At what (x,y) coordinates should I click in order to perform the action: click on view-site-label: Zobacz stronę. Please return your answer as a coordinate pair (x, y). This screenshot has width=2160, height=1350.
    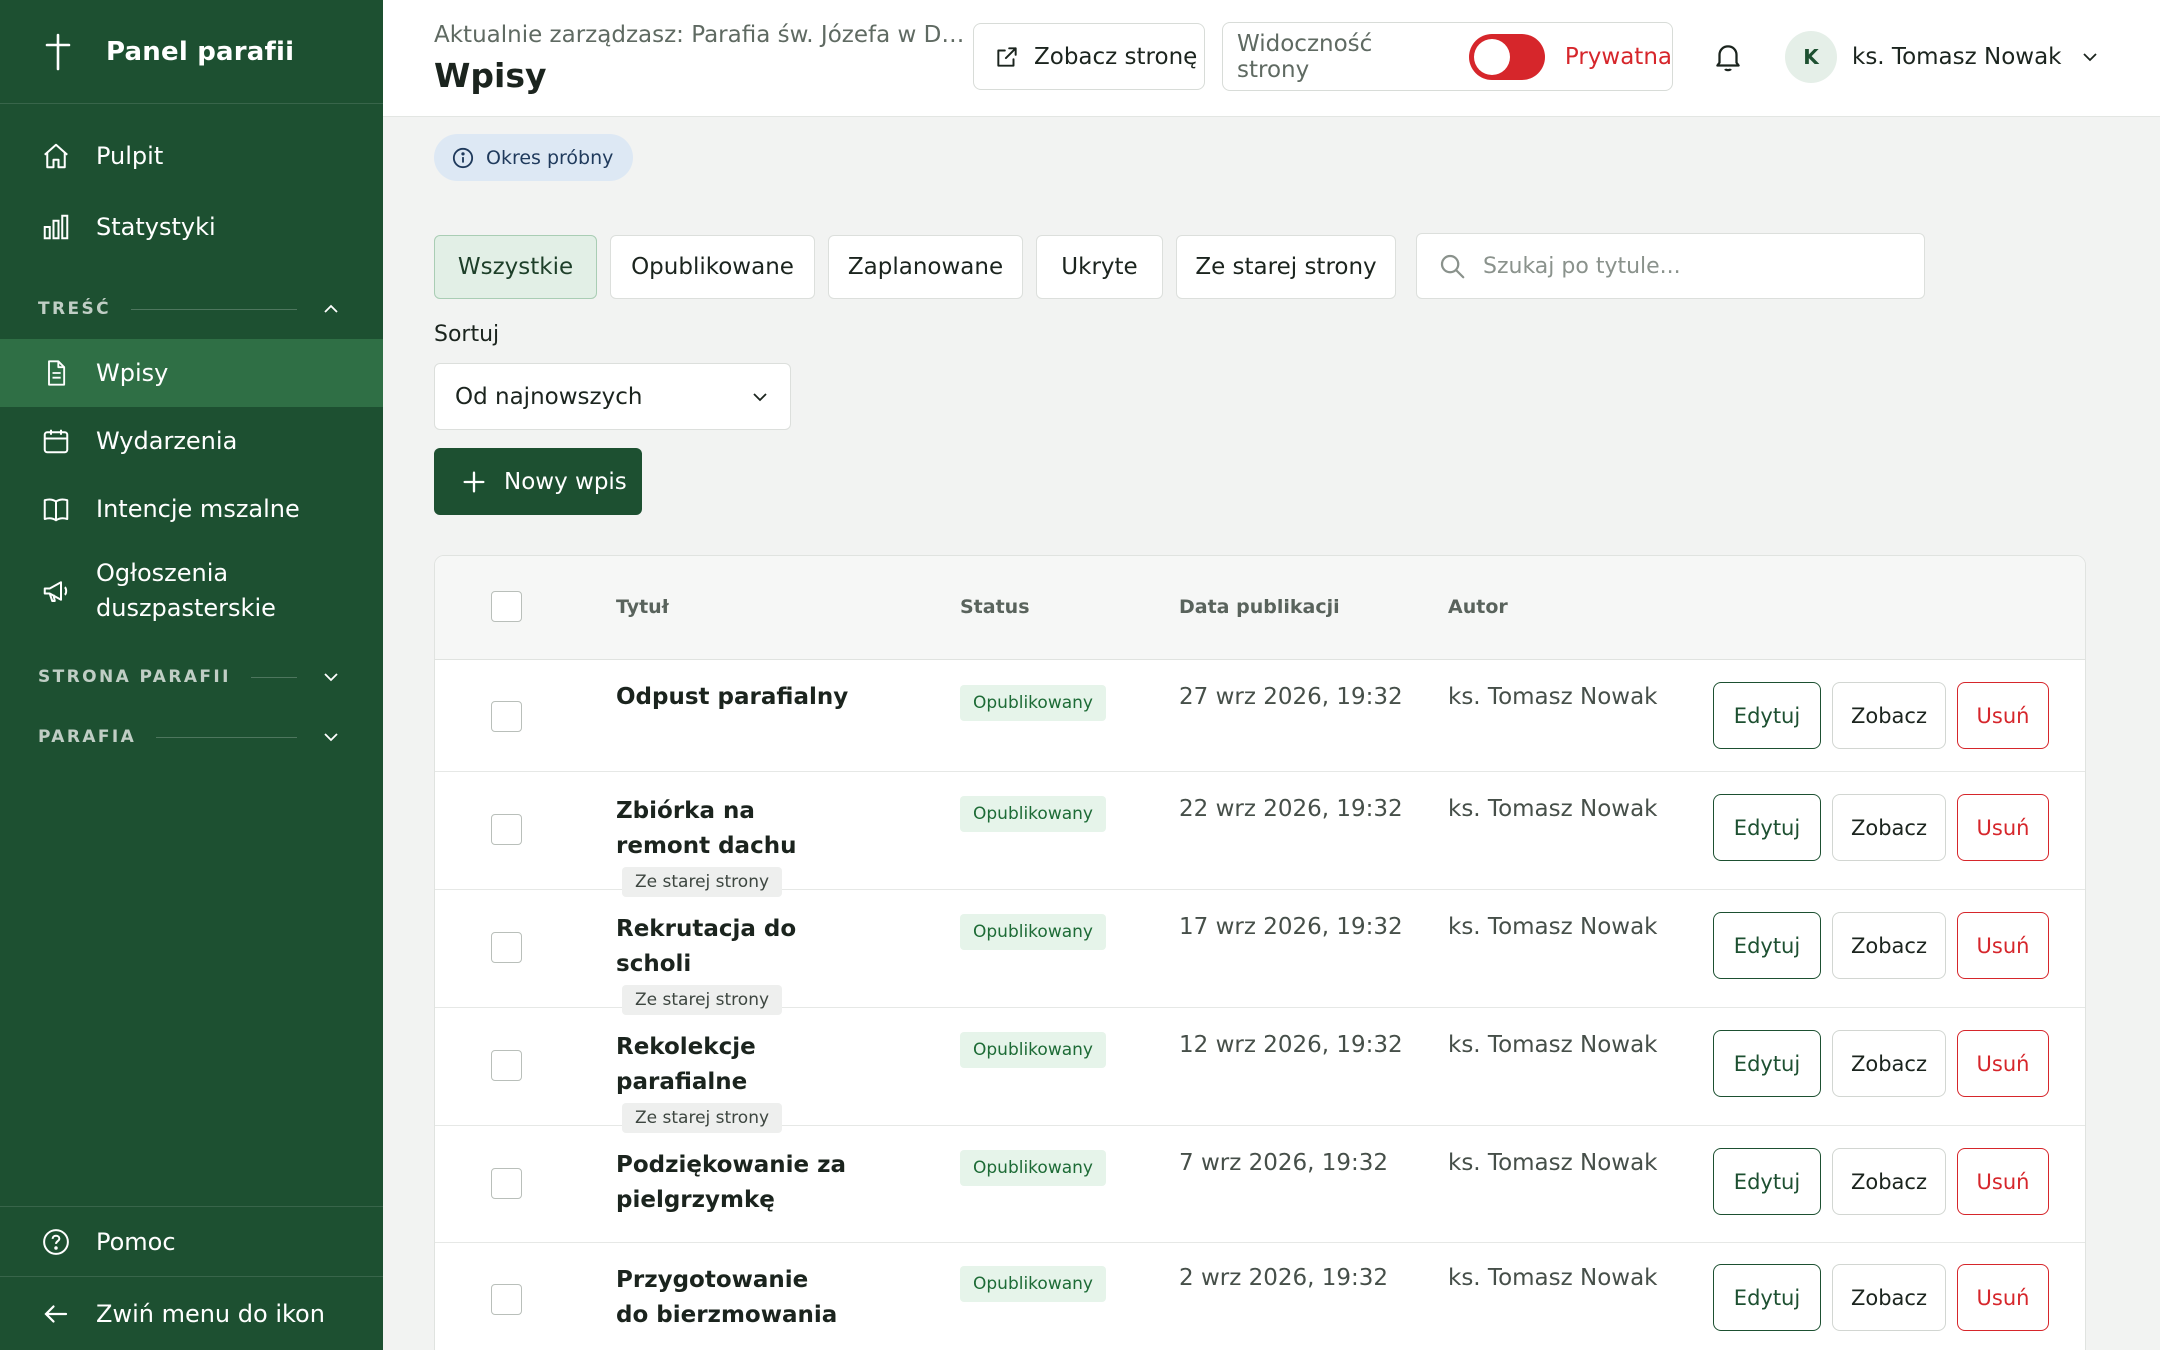
    Looking at the image, I should click on (1116, 56).